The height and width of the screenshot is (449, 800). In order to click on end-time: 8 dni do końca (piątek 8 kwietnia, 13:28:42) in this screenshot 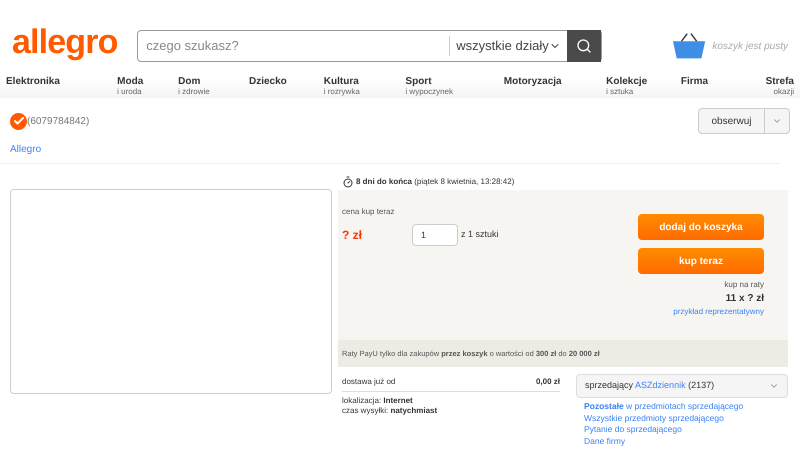, I will do `click(435, 182)`.